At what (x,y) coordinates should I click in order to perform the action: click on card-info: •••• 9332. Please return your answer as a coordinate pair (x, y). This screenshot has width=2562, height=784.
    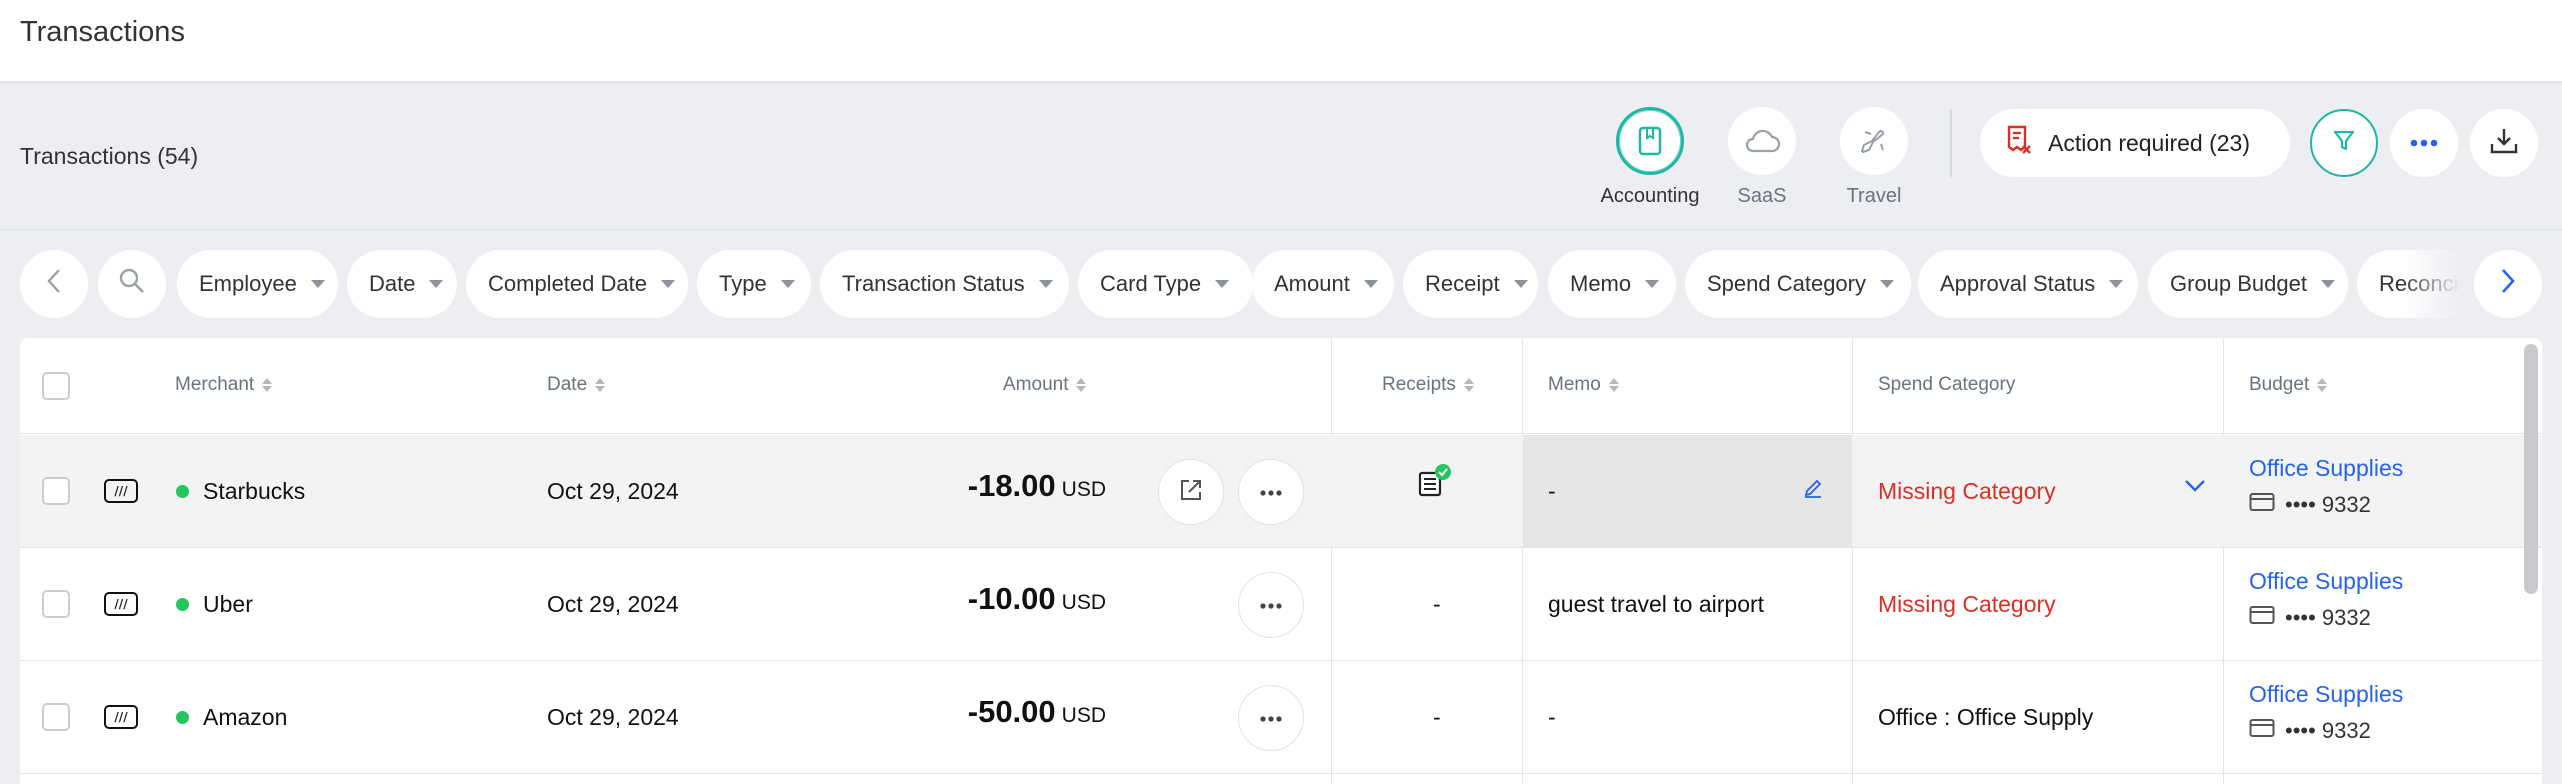
    Looking at the image, I should click on (2326, 731).